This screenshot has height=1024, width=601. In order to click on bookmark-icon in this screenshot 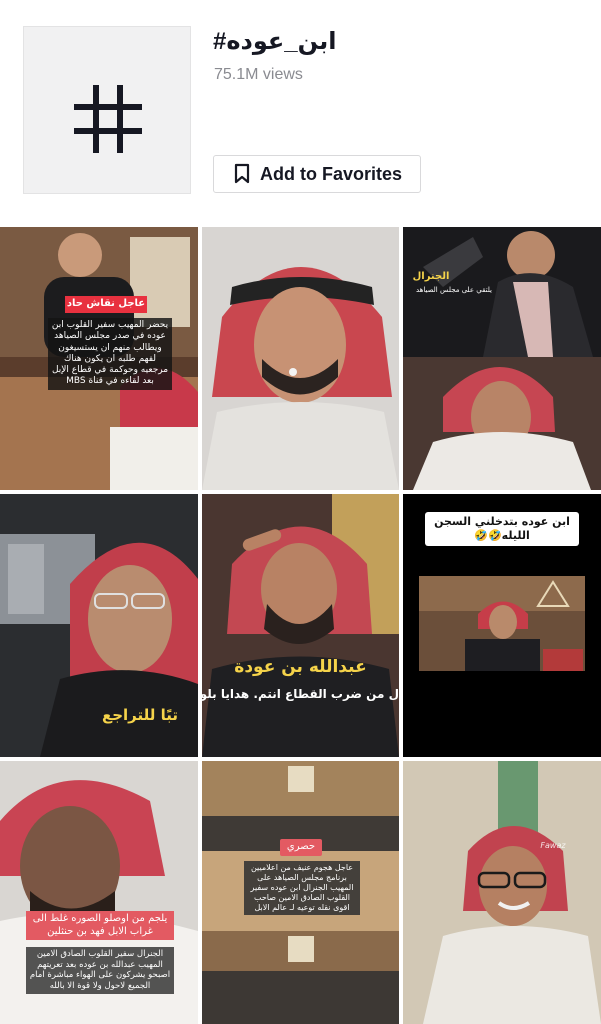, I will do `click(242, 173)`.